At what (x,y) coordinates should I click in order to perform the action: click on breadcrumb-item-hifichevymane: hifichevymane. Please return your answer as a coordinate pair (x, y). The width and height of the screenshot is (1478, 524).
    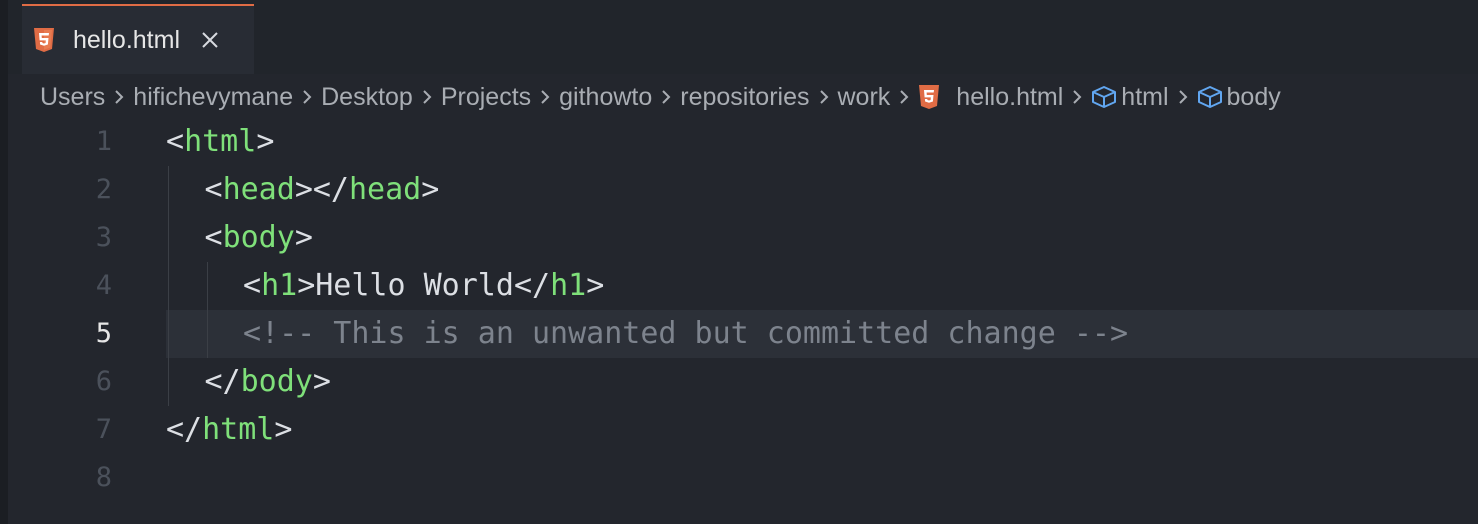
    Looking at the image, I should click on (213, 97).